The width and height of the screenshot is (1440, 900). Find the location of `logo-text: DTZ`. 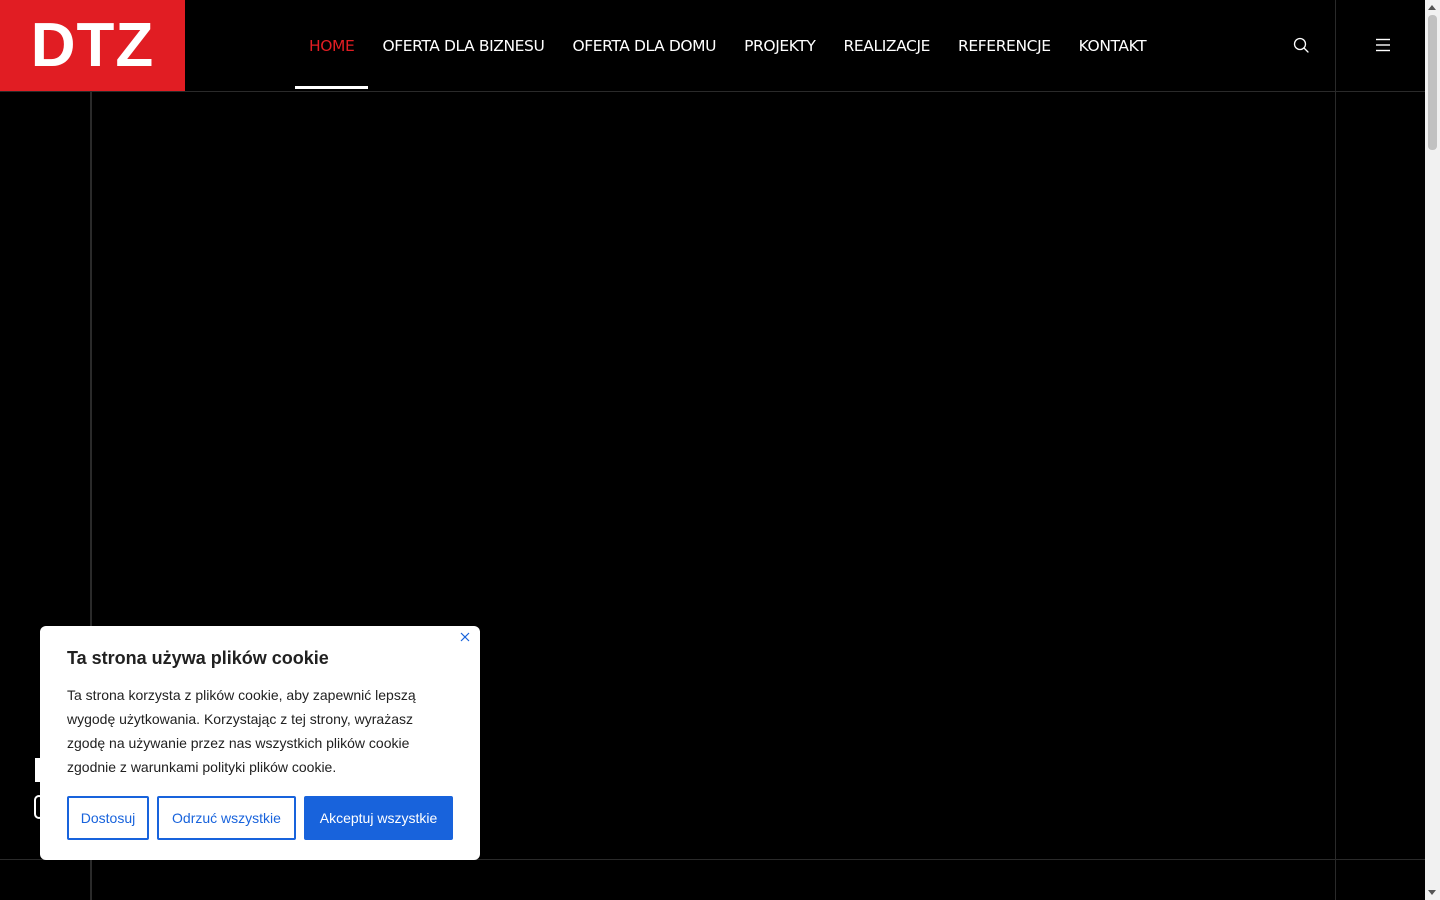

logo-text: DTZ is located at coordinates (92, 45).